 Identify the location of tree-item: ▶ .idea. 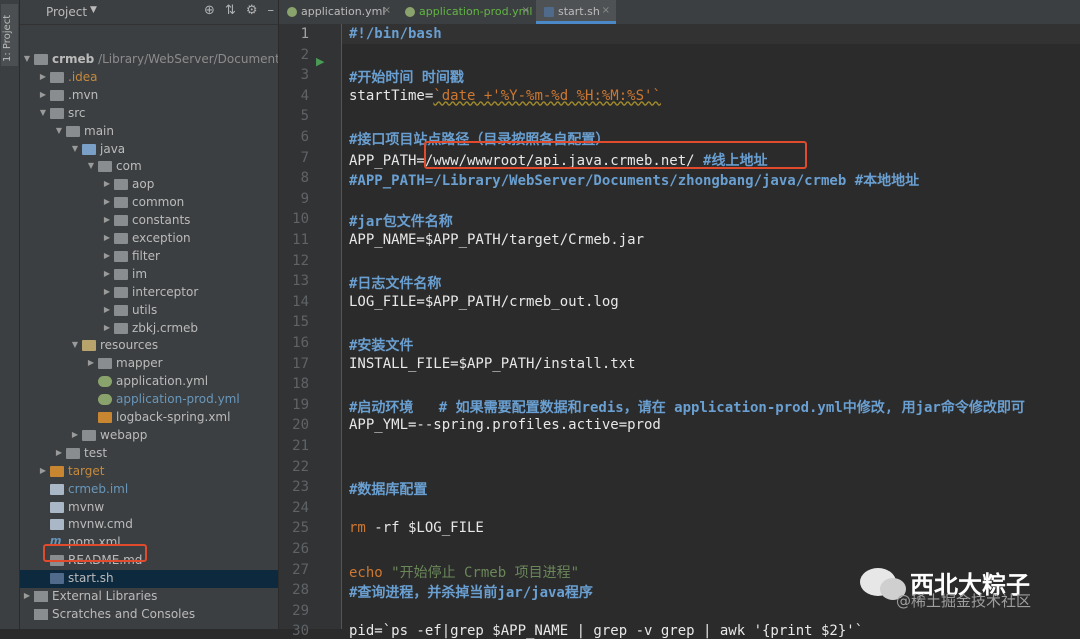
(149, 78).